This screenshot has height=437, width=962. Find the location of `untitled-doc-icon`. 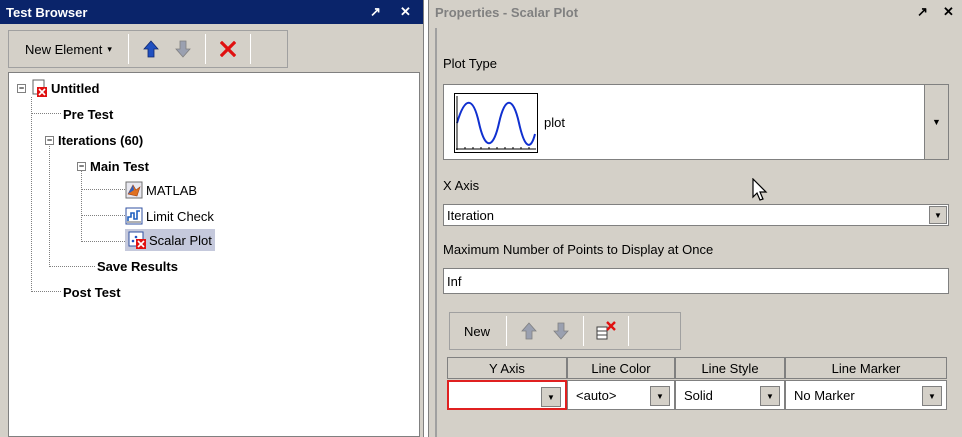

untitled-doc-icon is located at coordinates (39, 88).